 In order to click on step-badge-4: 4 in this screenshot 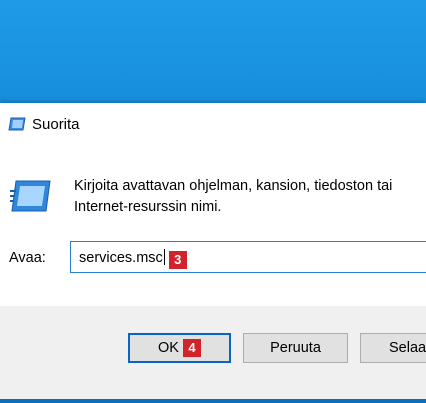, I will do `click(191, 348)`.